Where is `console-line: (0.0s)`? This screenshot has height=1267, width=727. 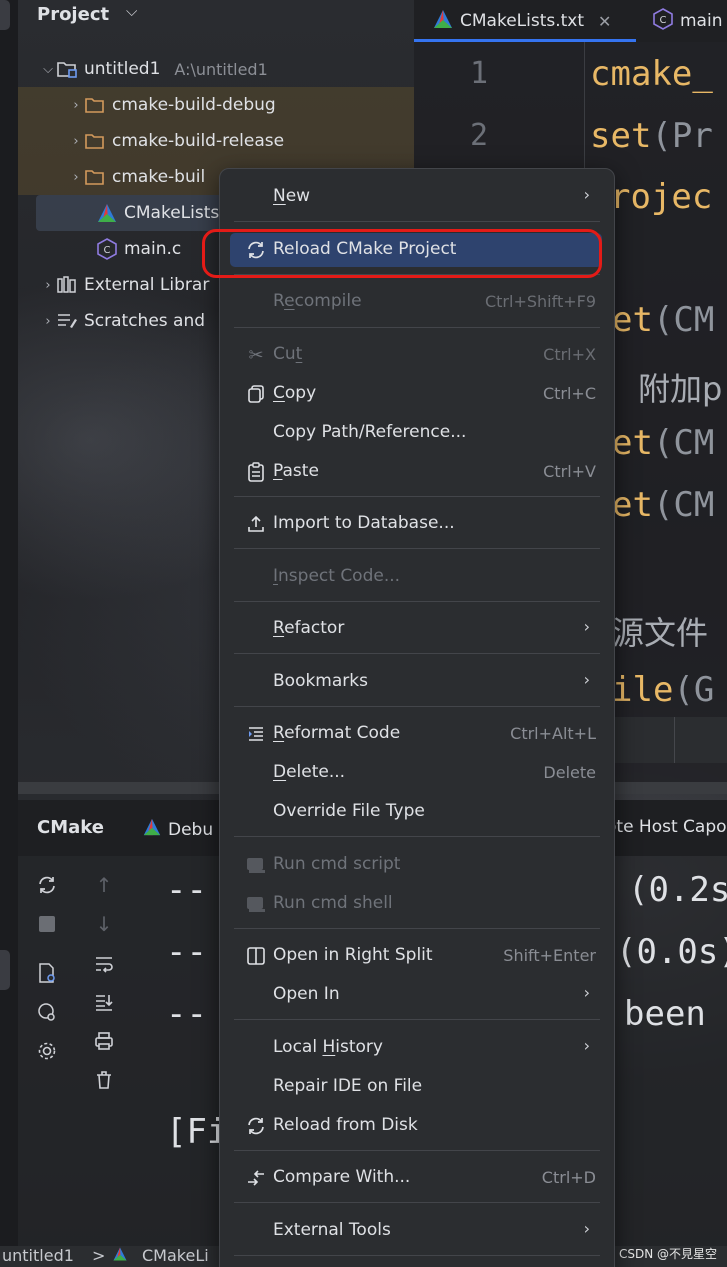
console-line: (0.0s) is located at coordinates (671, 952).